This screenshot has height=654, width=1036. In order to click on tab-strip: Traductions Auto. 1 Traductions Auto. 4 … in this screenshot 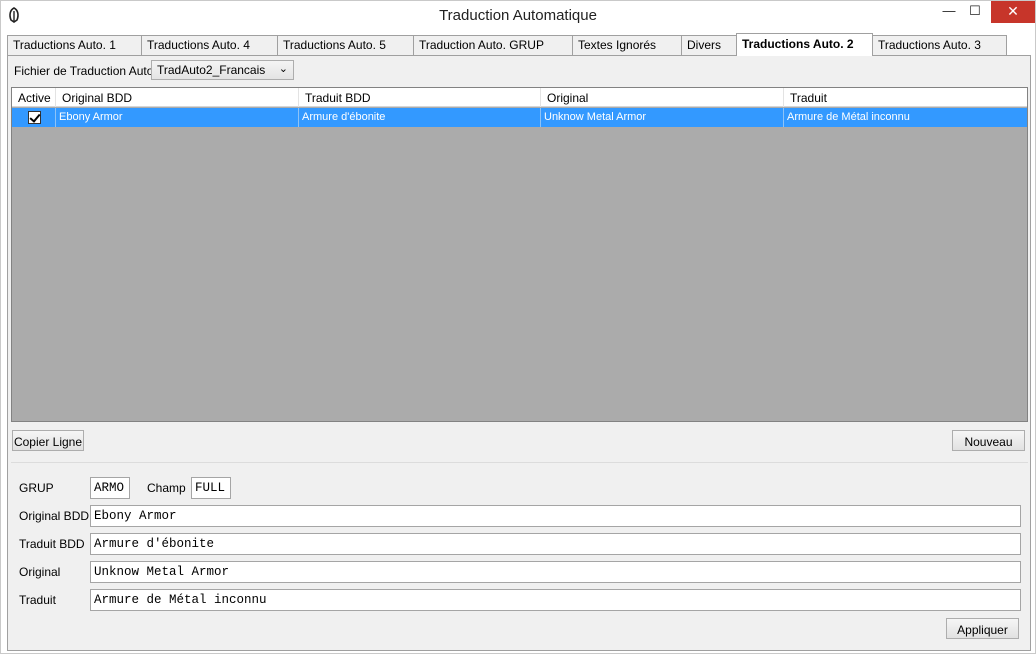, I will do `click(519, 44)`.